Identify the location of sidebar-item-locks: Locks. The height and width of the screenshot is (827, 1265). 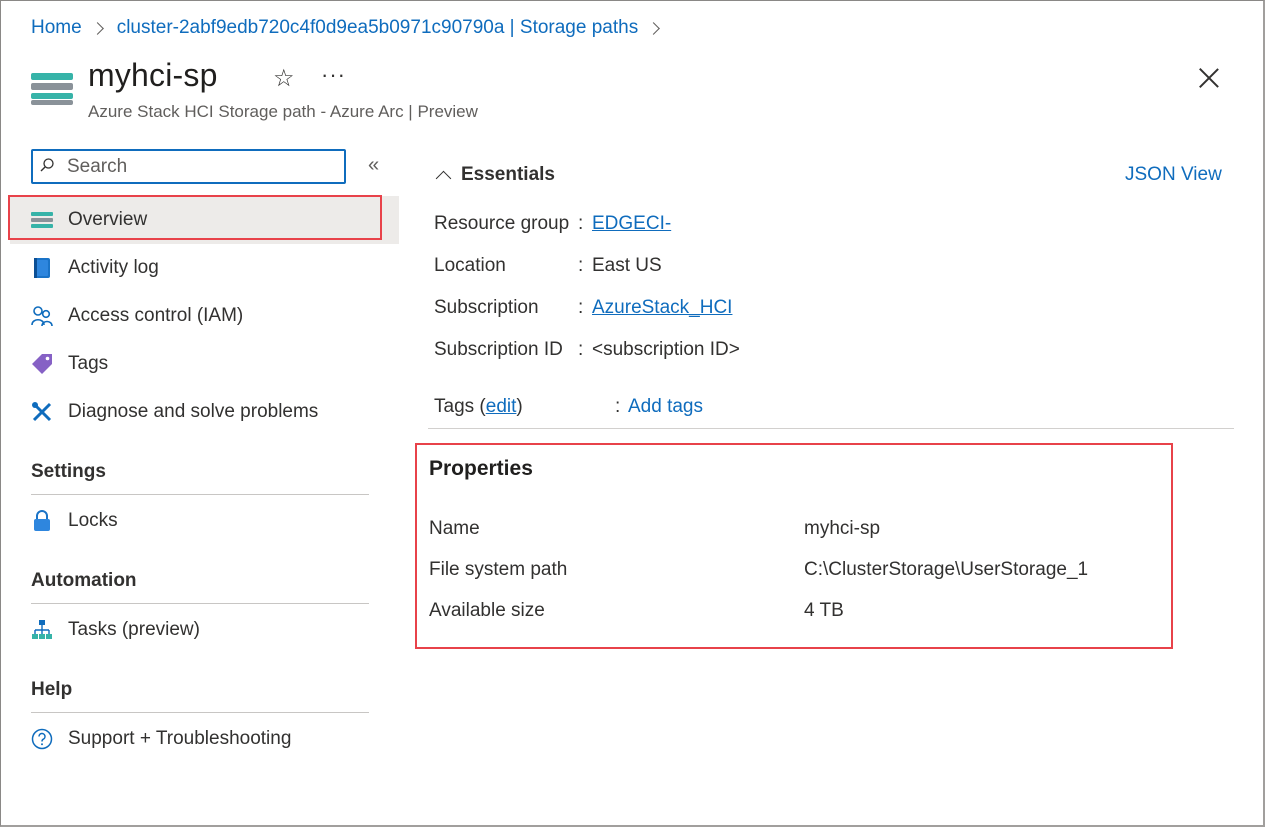
(204, 521).